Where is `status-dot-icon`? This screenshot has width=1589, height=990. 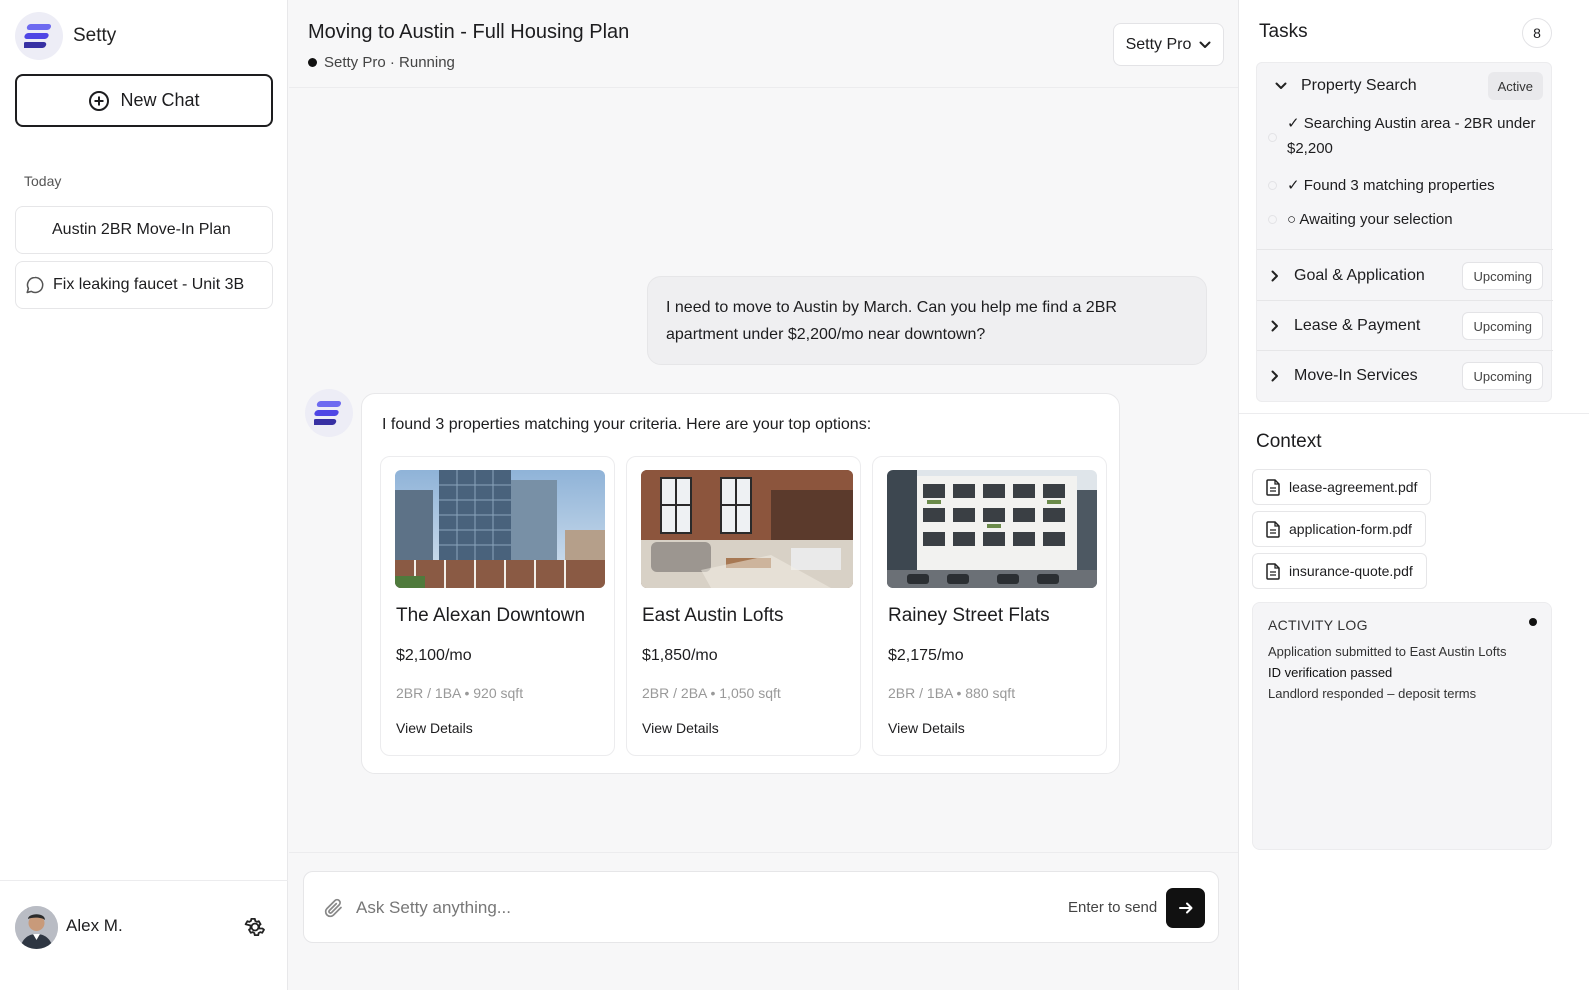 status-dot-icon is located at coordinates (312, 62).